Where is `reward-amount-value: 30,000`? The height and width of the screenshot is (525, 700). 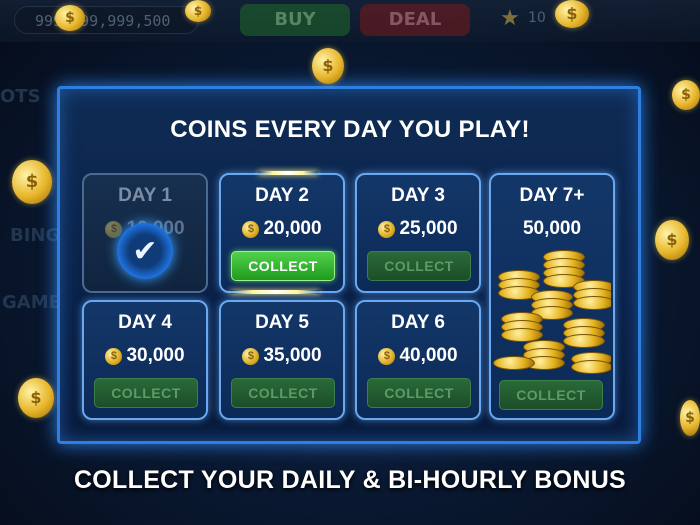 reward-amount-value: 30,000 is located at coordinates (155, 355).